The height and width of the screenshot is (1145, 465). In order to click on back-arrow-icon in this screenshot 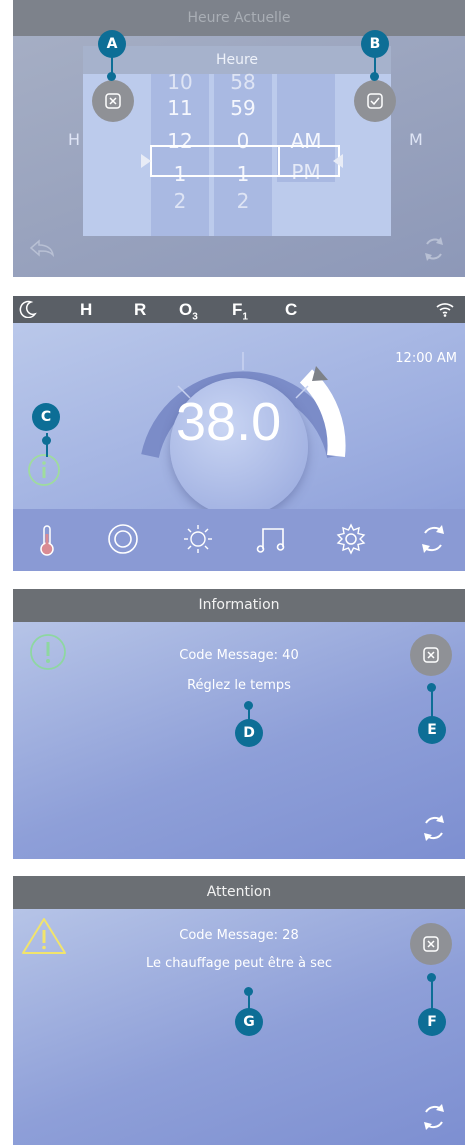, I will do `click(42, 248)`.